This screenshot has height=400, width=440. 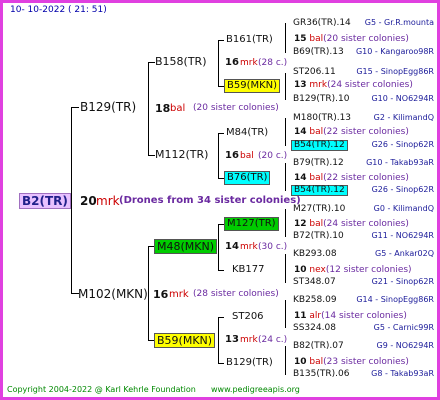 What do you see at coordinates (402, 144) in the screenshot?
I see `gen4-5-origin: G26 - Sinop62R` at bounding box center [402, 144].